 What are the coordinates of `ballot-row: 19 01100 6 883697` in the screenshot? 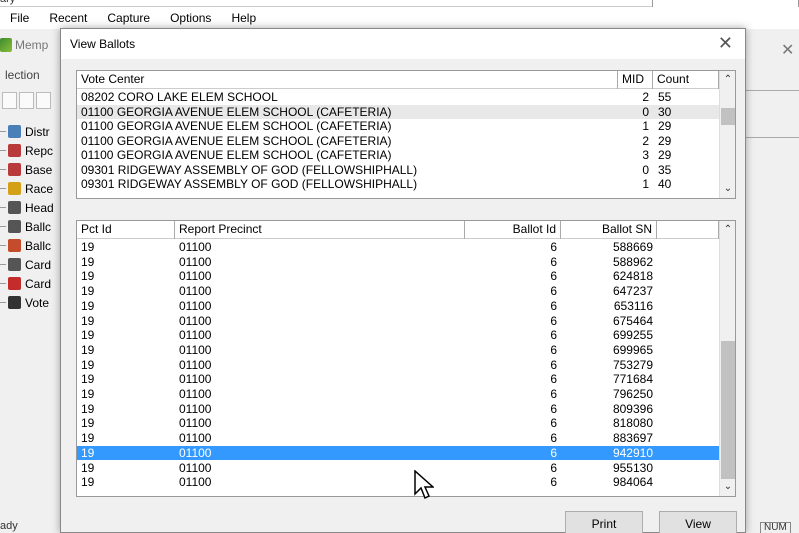 It's located at (398, 438).